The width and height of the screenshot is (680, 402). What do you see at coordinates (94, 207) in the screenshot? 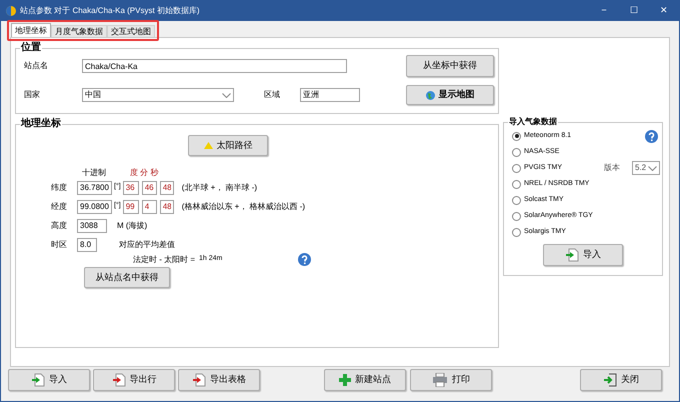
I see `decimal-field: 99.0800` at bounding box center [94, 207].